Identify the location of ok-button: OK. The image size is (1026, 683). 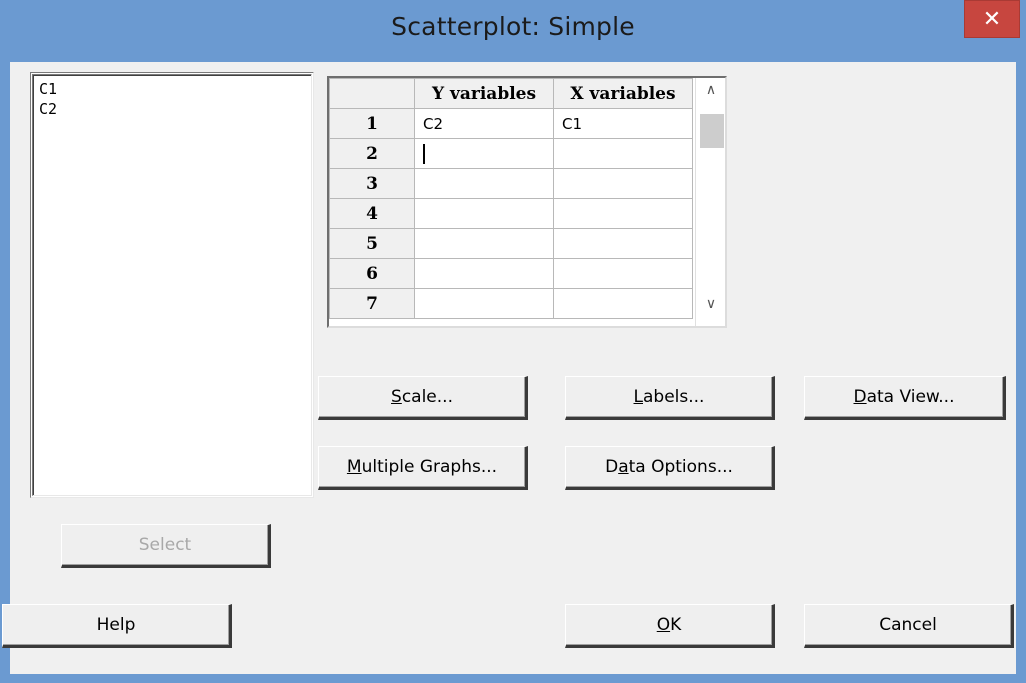
(670, 626).